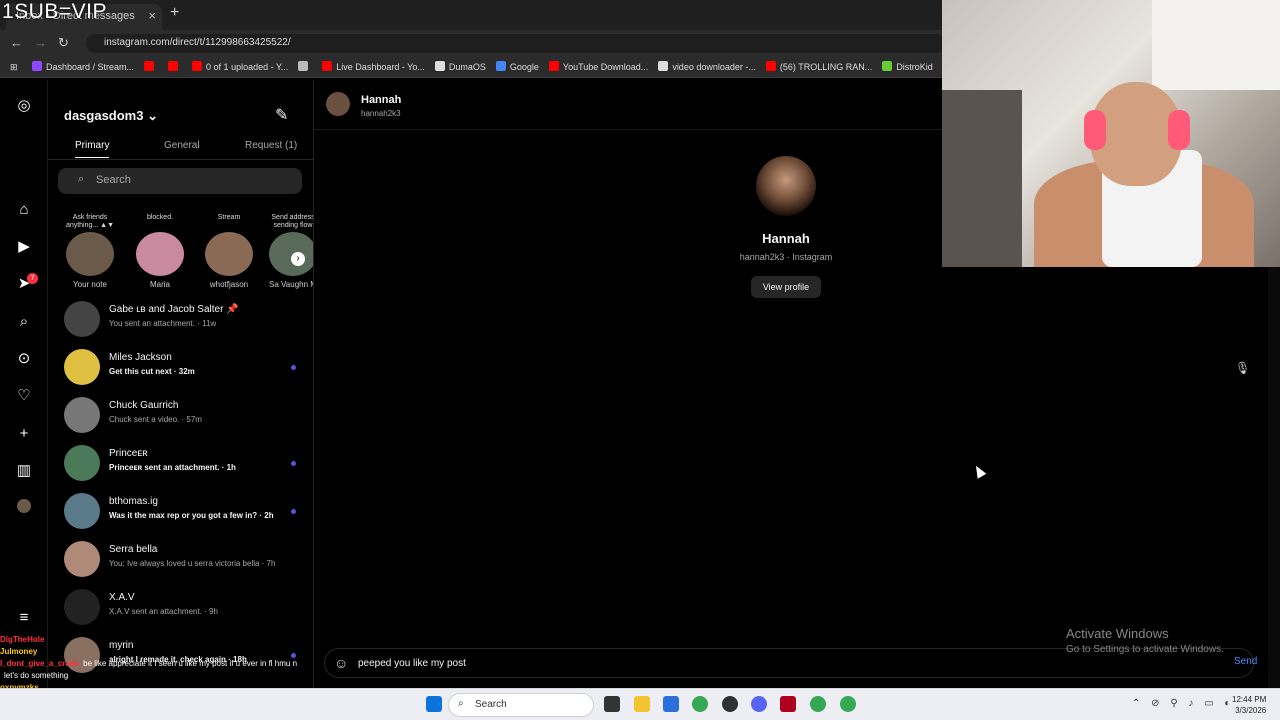 This screenshot has height=720, width=1280. What do you see at coordinates (122, 597) in the screenshot?
I see `conversation-name: X.A.V` at bounding box center [122, 597].